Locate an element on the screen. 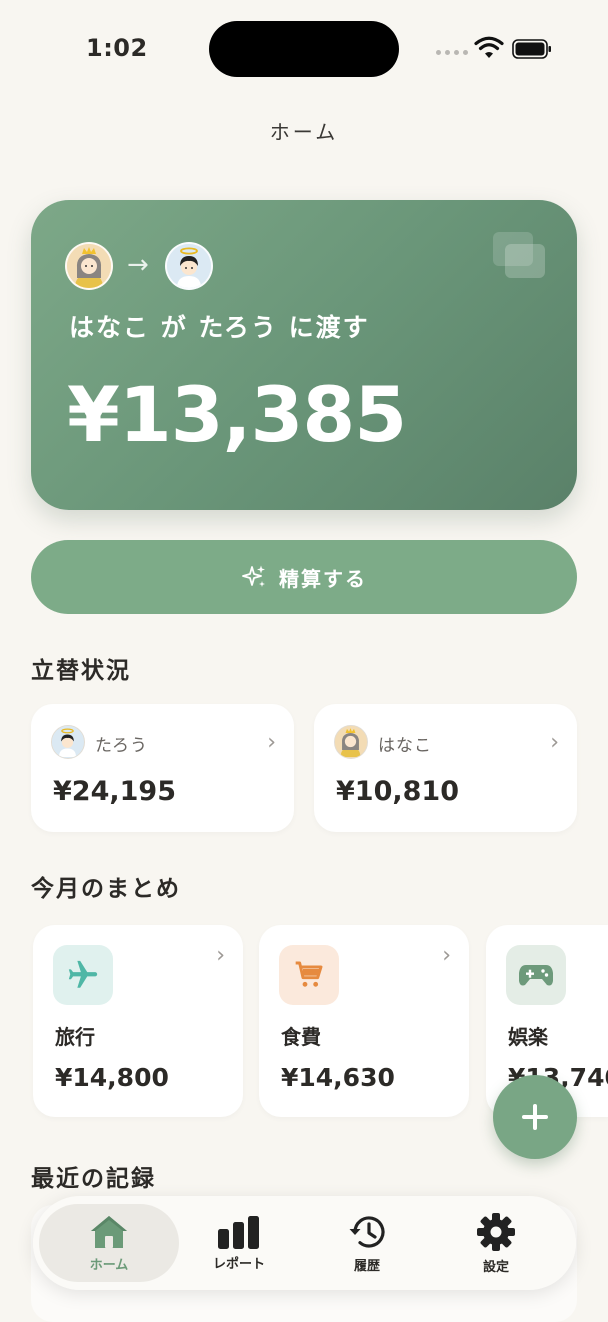  balance-section-title: 立替状況 is located at coordinates (81, 671).